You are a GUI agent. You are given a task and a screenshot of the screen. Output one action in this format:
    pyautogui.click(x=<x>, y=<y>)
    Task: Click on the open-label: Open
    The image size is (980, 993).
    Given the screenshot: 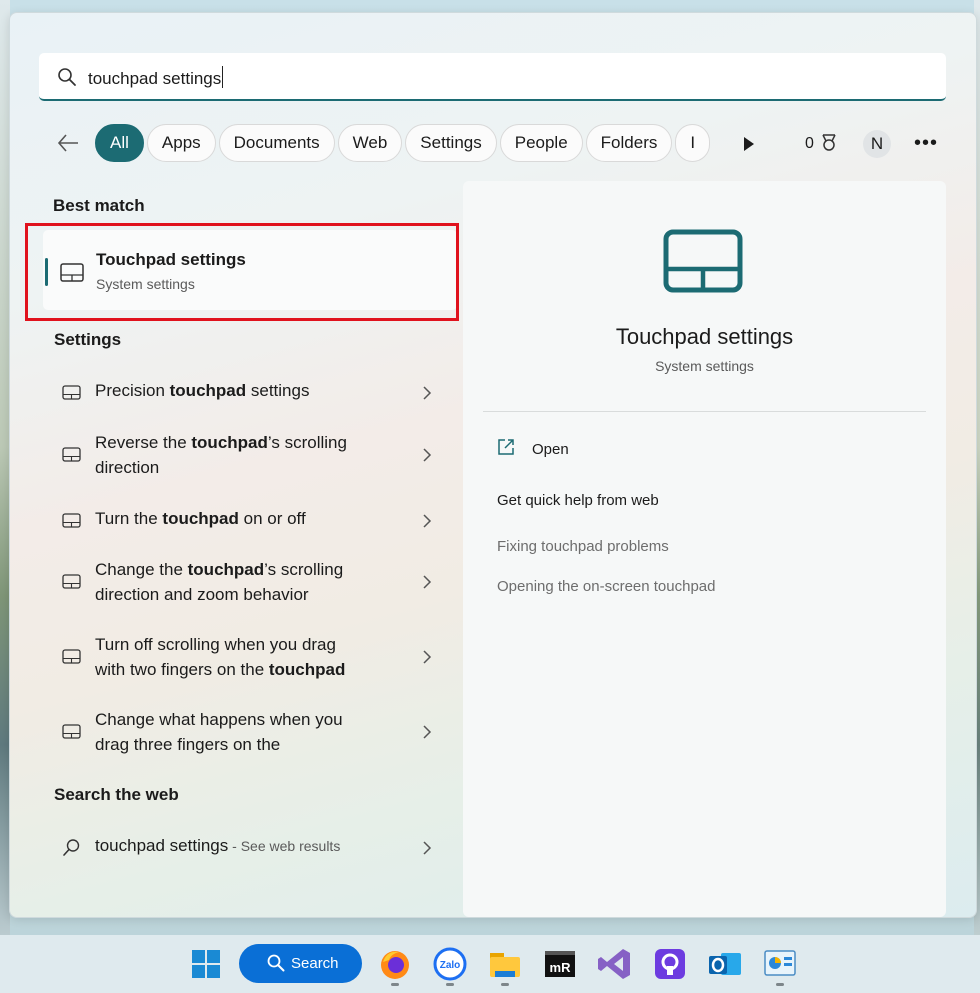 What is the action you would take?
    pyautogui.click(x=550, y=449)
    